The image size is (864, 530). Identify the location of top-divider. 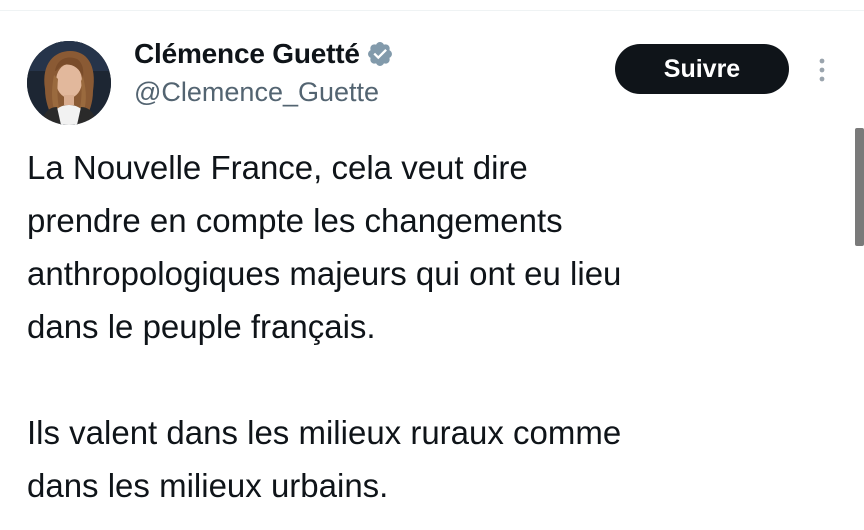
(432, 5).